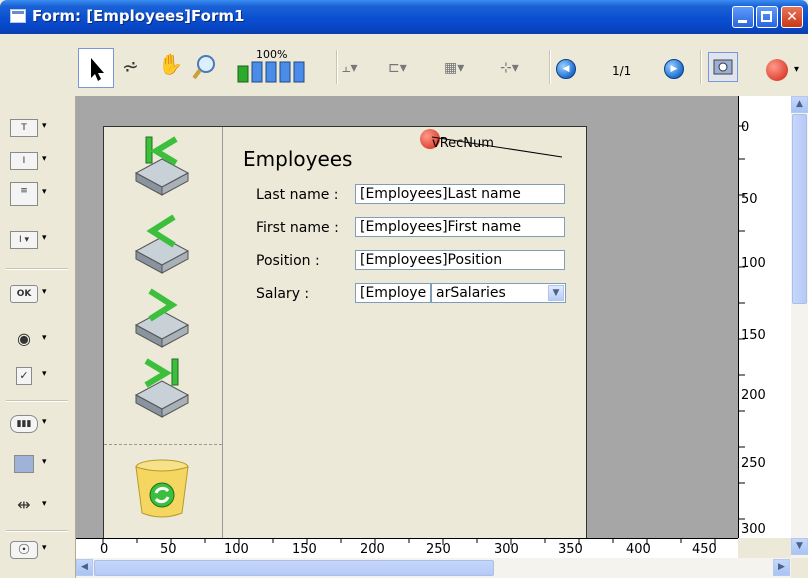 This screenshot has width=808, height=578. I want to click on group-icon: ⊹▾, so click(509, 68).